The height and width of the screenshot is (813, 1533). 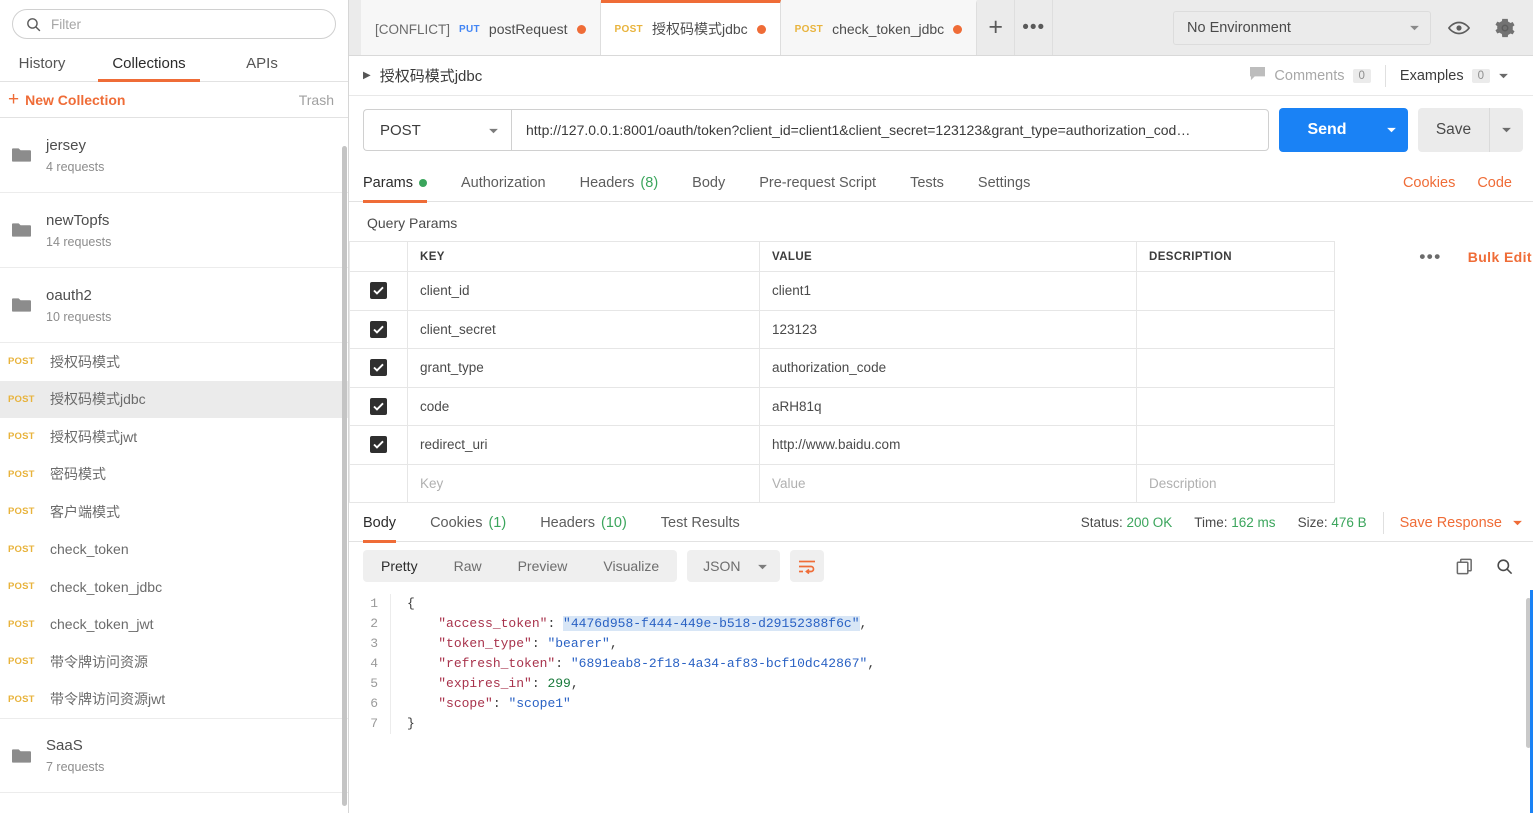 I want to click on environment-selector: No Environment, so click(x=1302, y=27).